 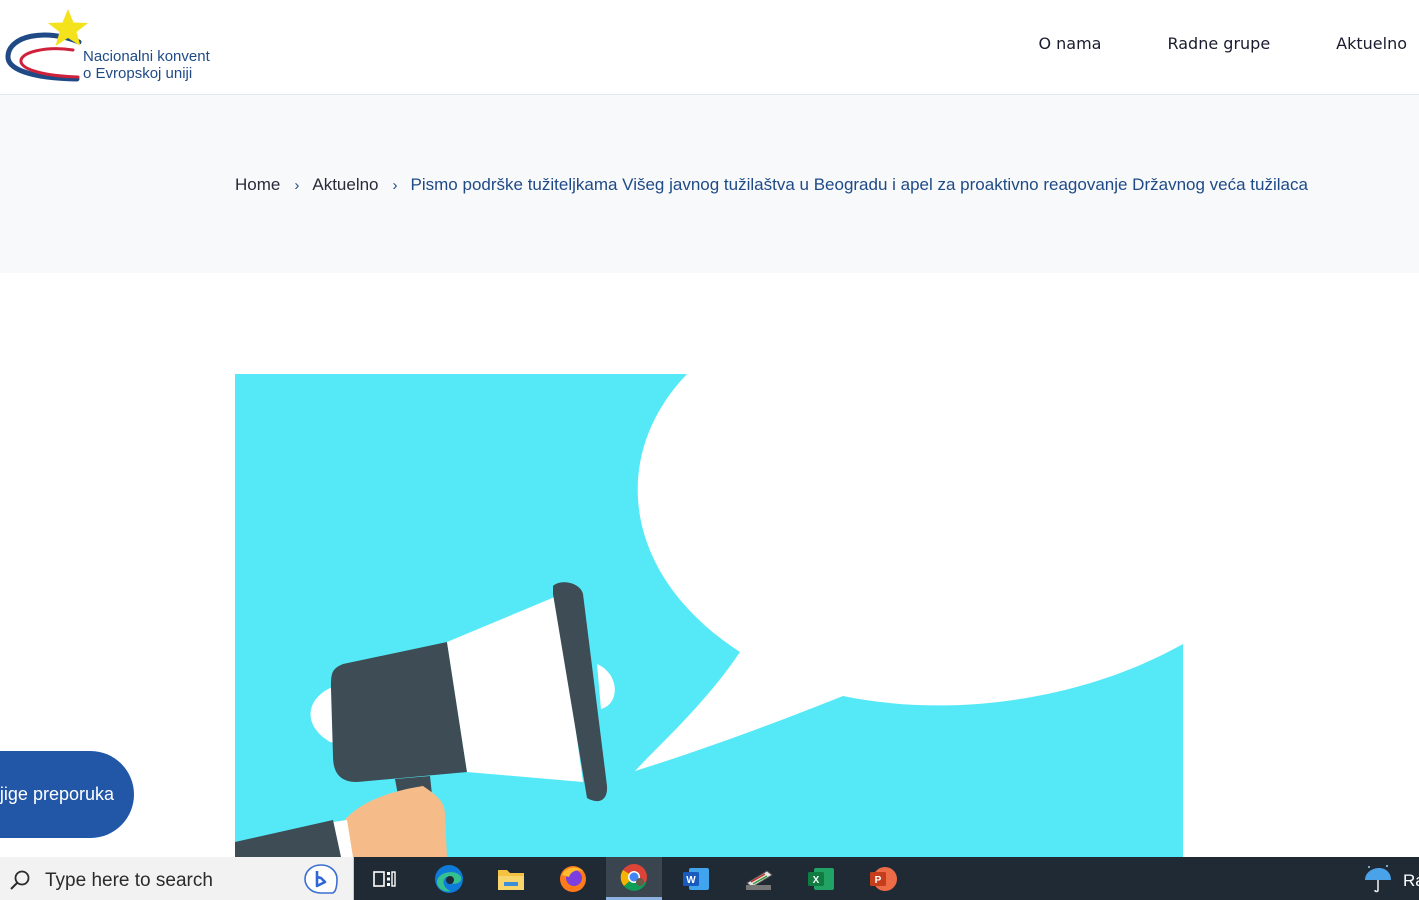 I want to click on logo-text: Nacionalni konvent o Evropskoj uniji, so click(x=146, y=65).